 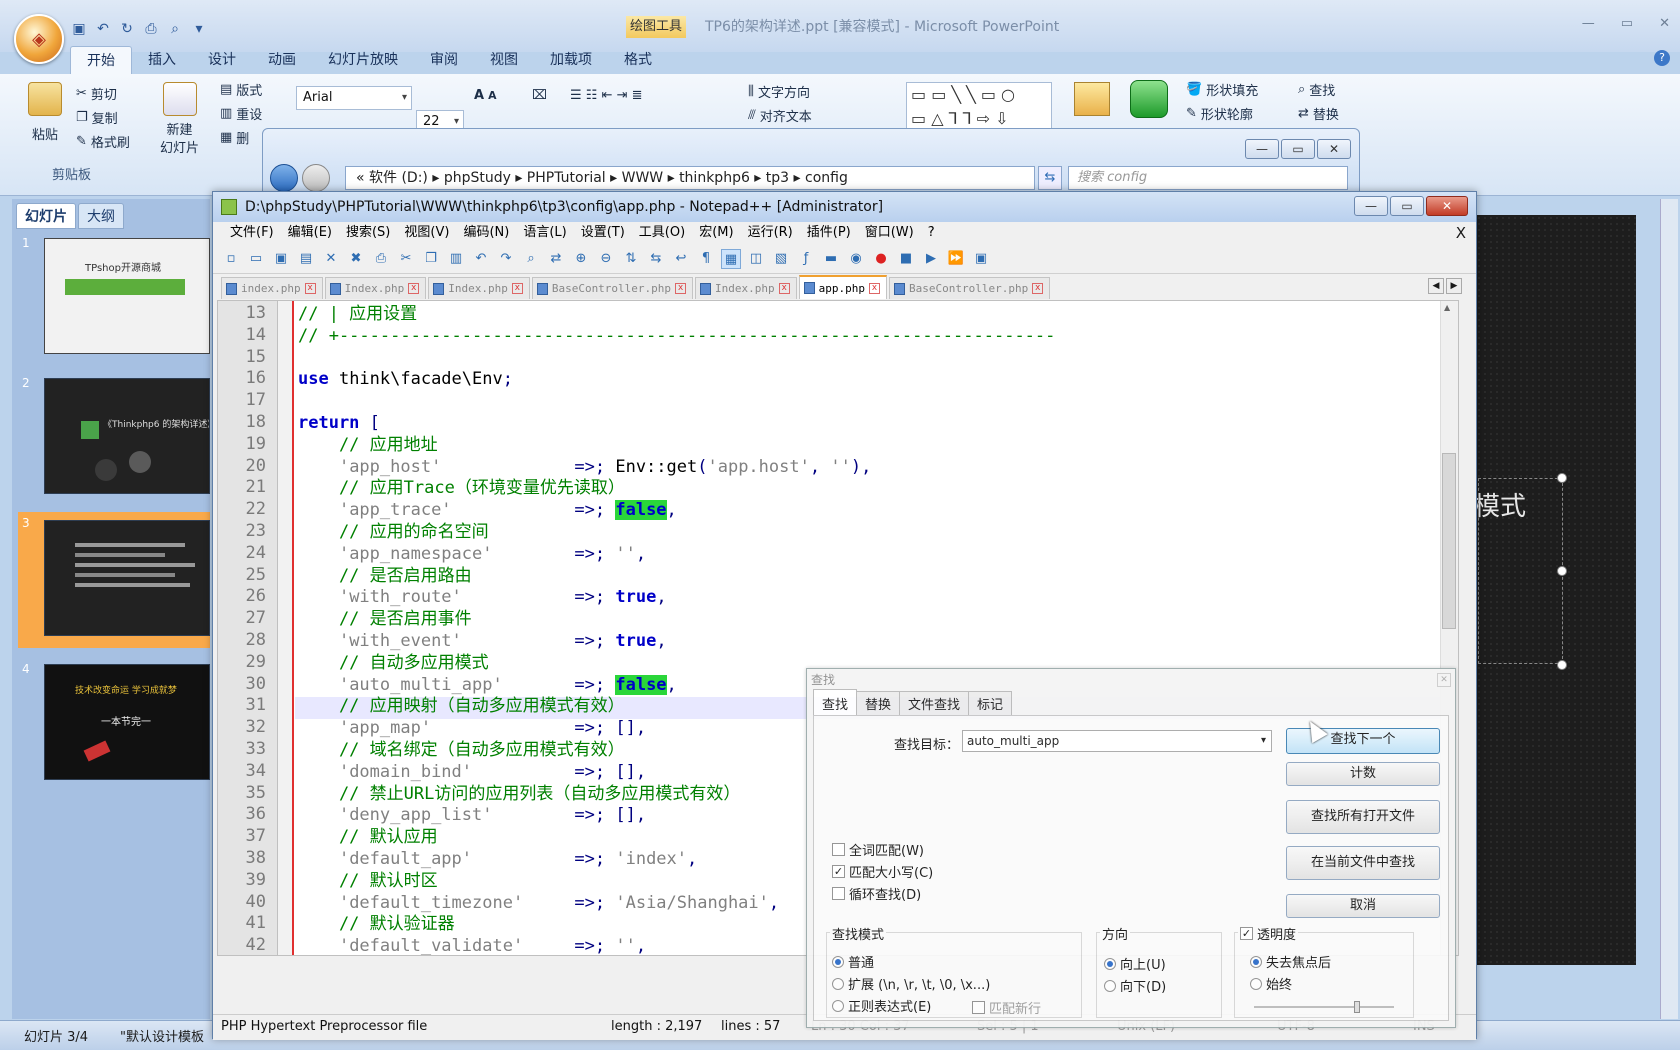 I want to click on paste-icon: ▥, so click(x=456, y=259).